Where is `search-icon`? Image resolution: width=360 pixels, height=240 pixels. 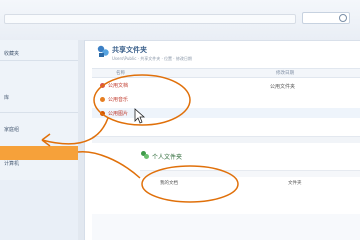 search-icon is located at coordinates (343, 18).